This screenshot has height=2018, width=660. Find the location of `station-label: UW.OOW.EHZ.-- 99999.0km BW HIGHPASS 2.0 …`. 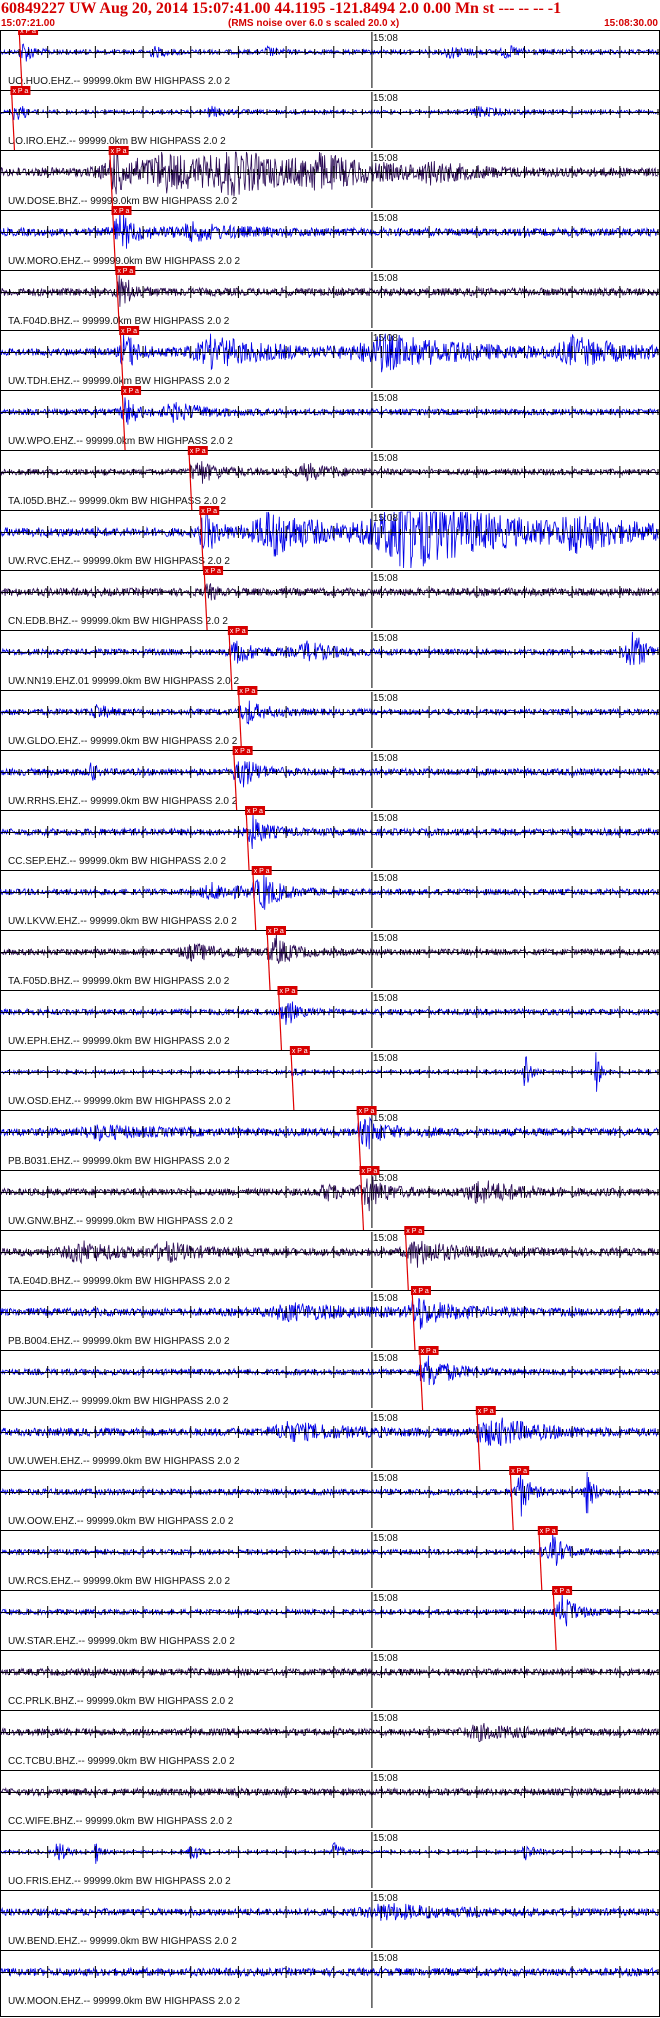

station-label: UW.OOW.EHZ.-- 99999.0km BW HIGHPASS 2.0 … is located at coordinates (121, 1521).